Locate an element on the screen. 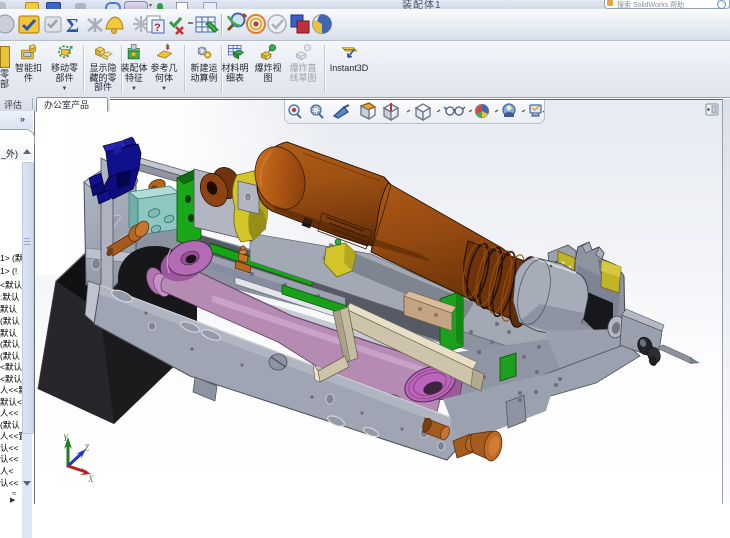 This screenshot has width=730, height=538. svg-text: Z is located at coordinates (87, 448).